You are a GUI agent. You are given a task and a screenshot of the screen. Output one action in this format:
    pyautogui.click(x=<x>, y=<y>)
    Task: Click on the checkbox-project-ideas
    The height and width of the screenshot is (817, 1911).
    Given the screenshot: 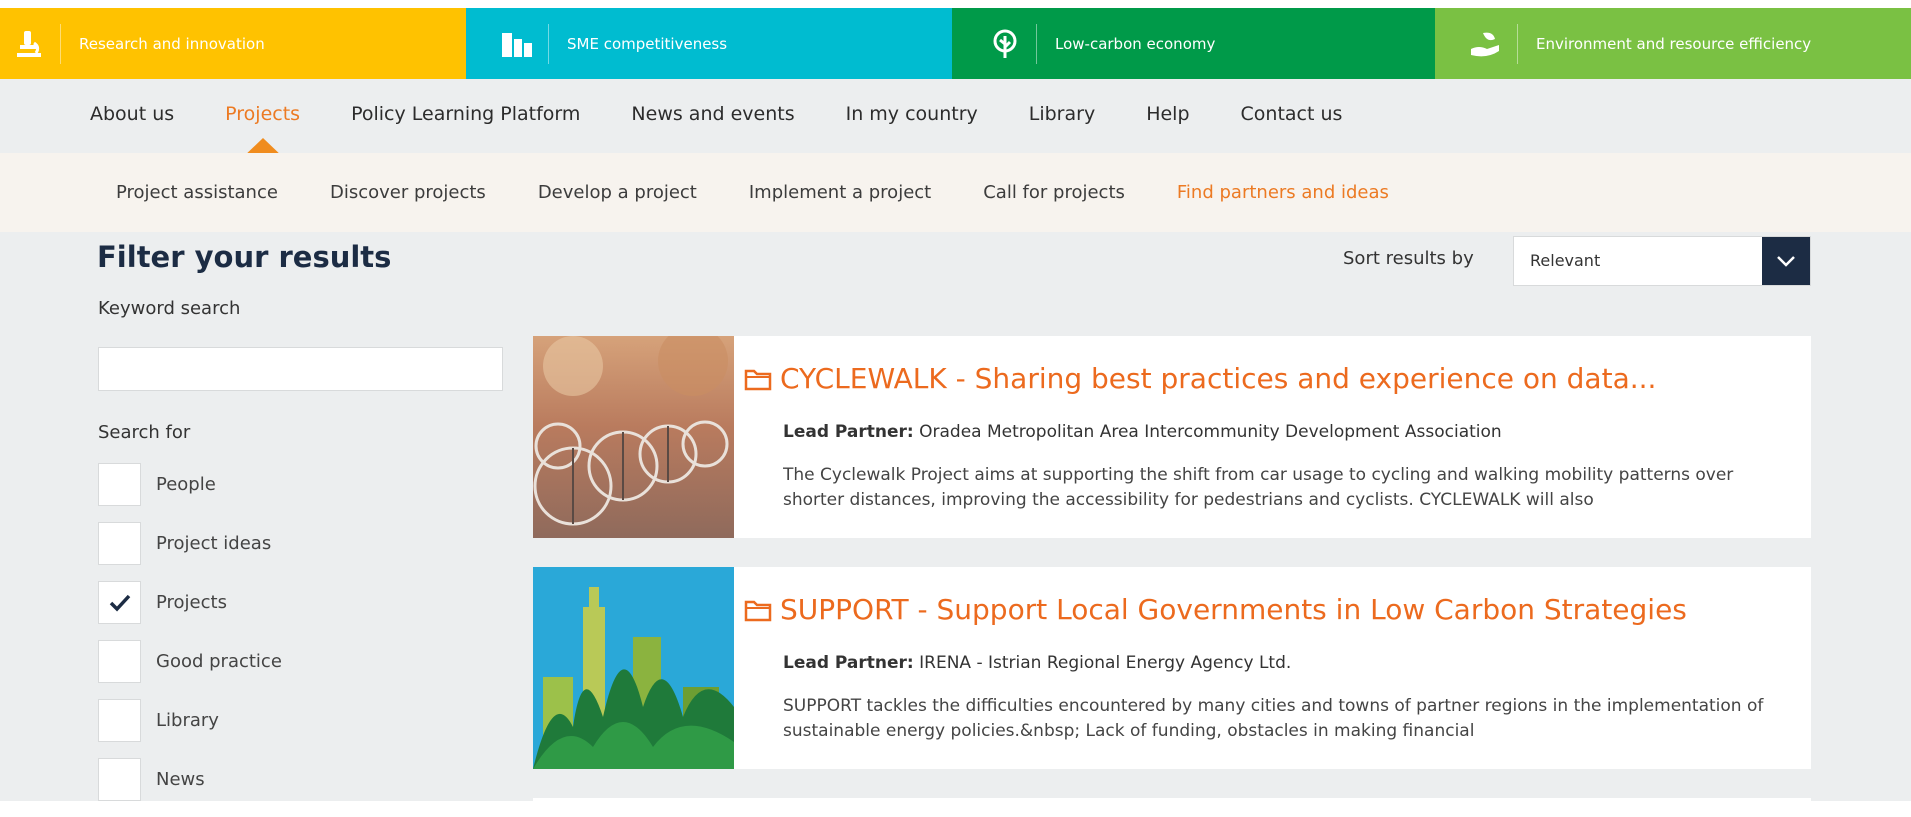 What is the action you would take?
    pyautogui.click(x=119, y=543)
    